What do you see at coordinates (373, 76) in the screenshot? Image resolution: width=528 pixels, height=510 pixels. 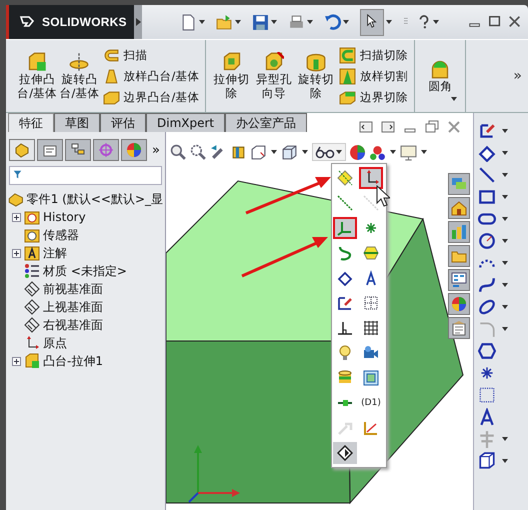 I see `ribbon-button: 放样切割` at bounding box center [373, 76].